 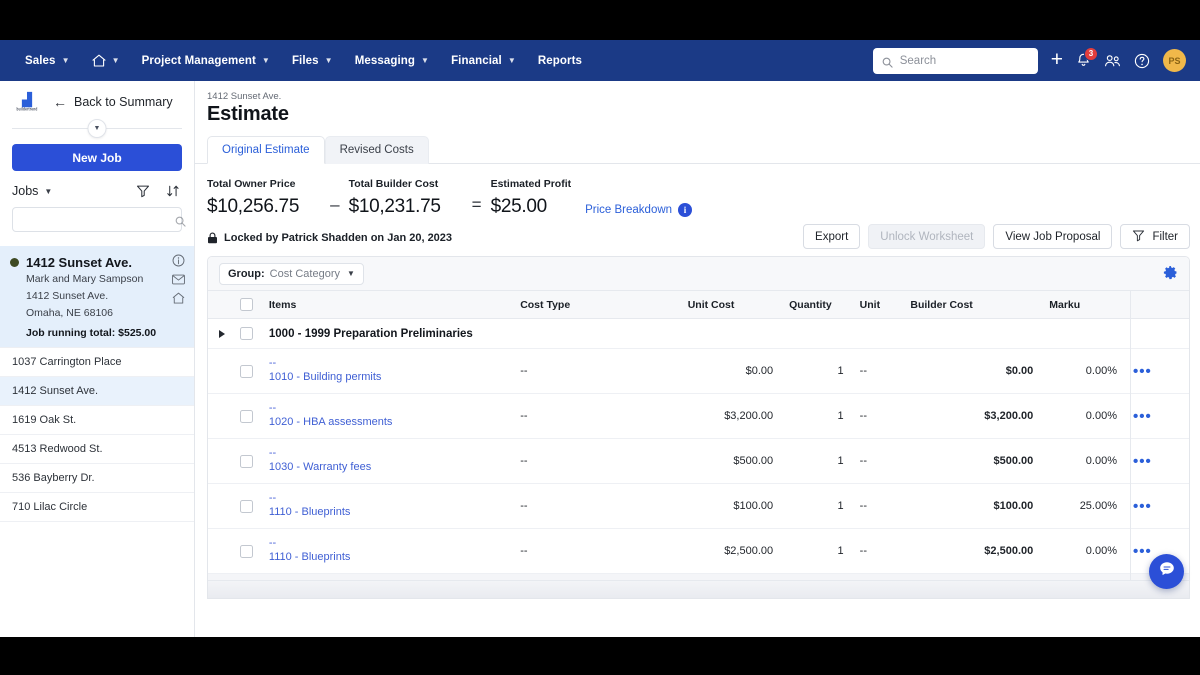 I want to click on export-button: Export, so click(x=832, y=236).